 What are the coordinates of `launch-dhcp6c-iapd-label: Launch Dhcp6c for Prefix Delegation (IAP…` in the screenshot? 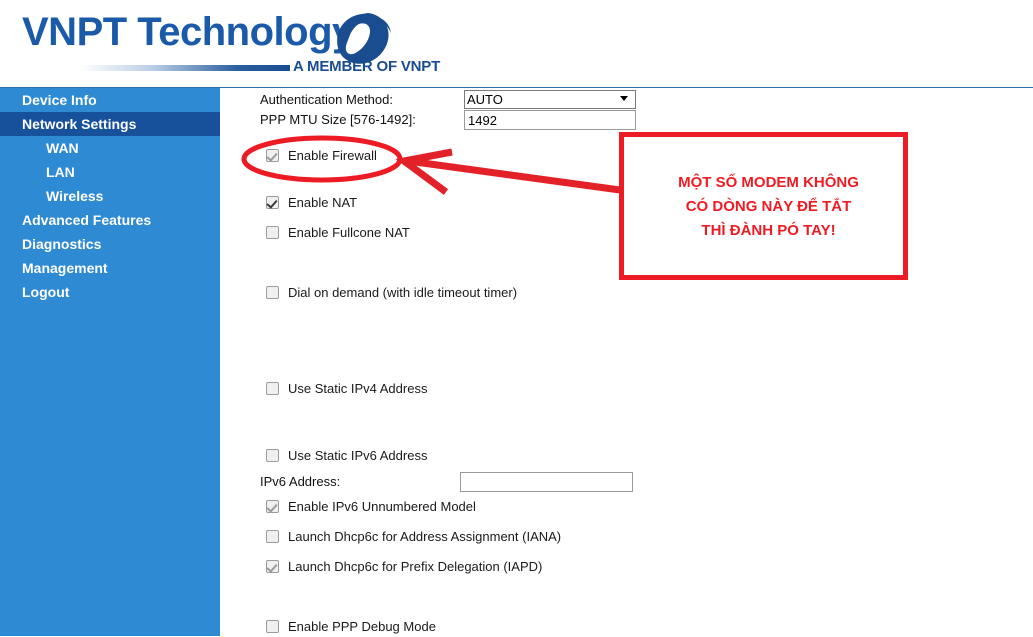 It's located at (415, 566).